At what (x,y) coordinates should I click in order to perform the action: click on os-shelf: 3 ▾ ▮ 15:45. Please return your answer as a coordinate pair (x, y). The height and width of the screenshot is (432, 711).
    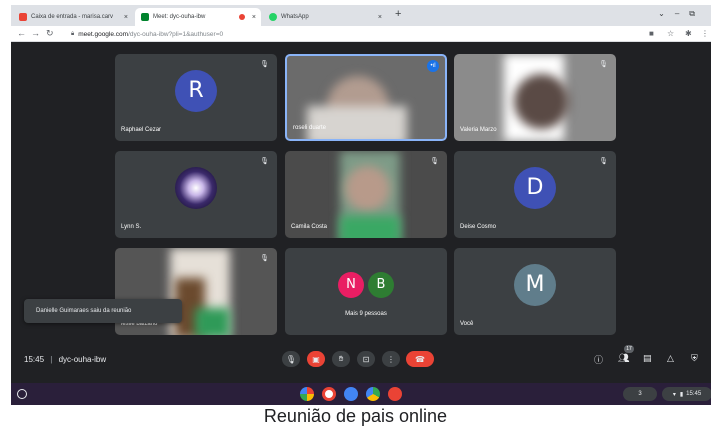
    Looking at the image, I should click on (361, 394).